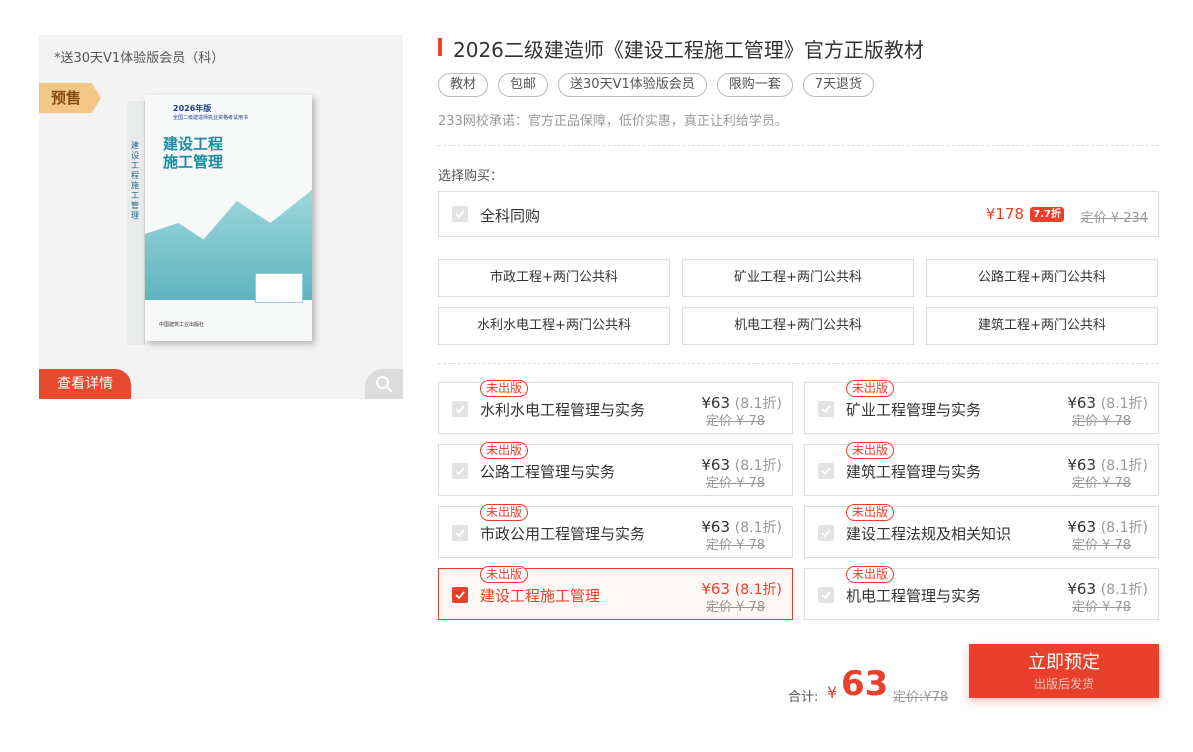 The image size is (1193, 752). I want to click on tag: 限购一套, so click(754, 85).